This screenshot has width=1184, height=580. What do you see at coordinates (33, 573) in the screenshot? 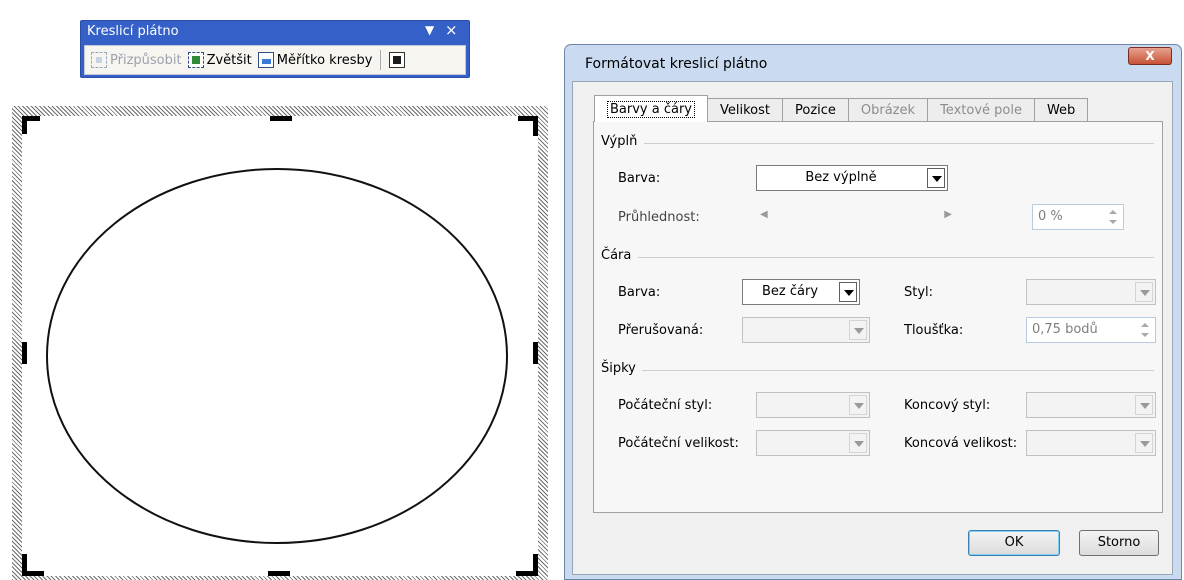
I see `handle-bottom-left` at bounding box center [33, 573].